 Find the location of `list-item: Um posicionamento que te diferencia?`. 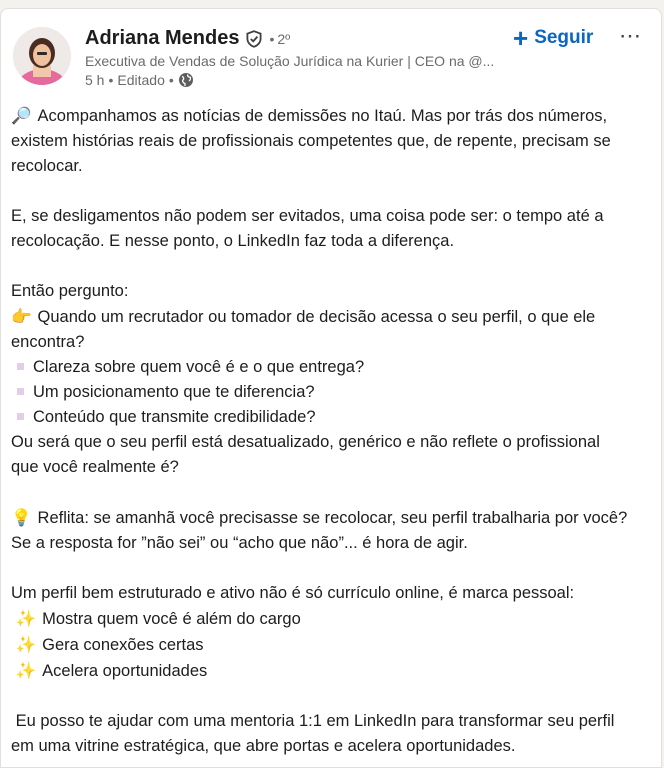

list-item: Um posicionamento que te diferencia? is located at coordinates (335, 392).